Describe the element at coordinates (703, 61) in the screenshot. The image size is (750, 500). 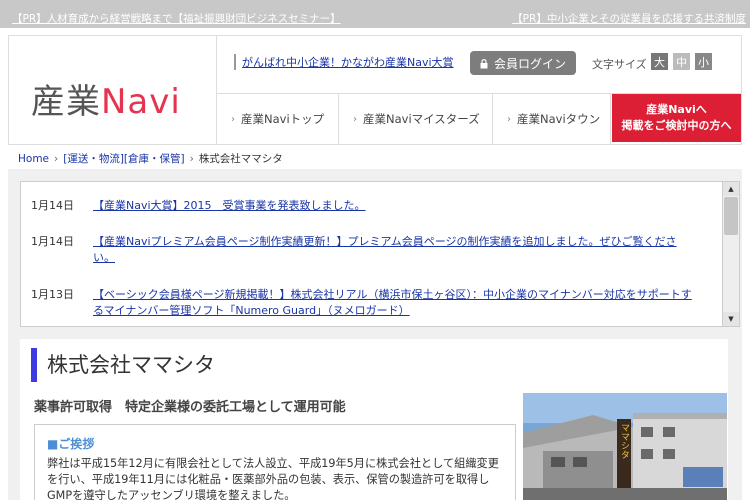
I see `font-size-small-button: 小` at that location.